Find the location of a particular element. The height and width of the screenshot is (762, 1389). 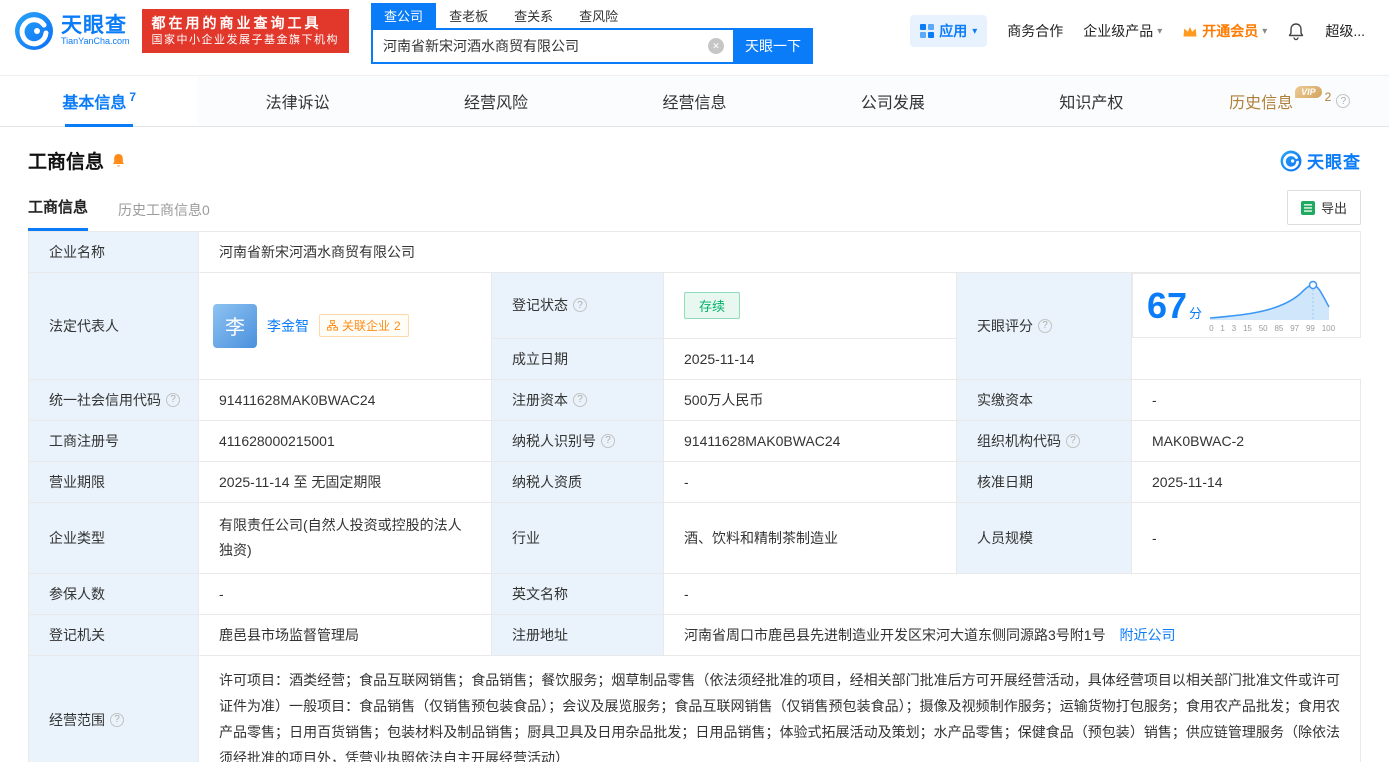

business-term-value: 2025-11-14 至 无固定期限 is located at coordinates (345, 481).